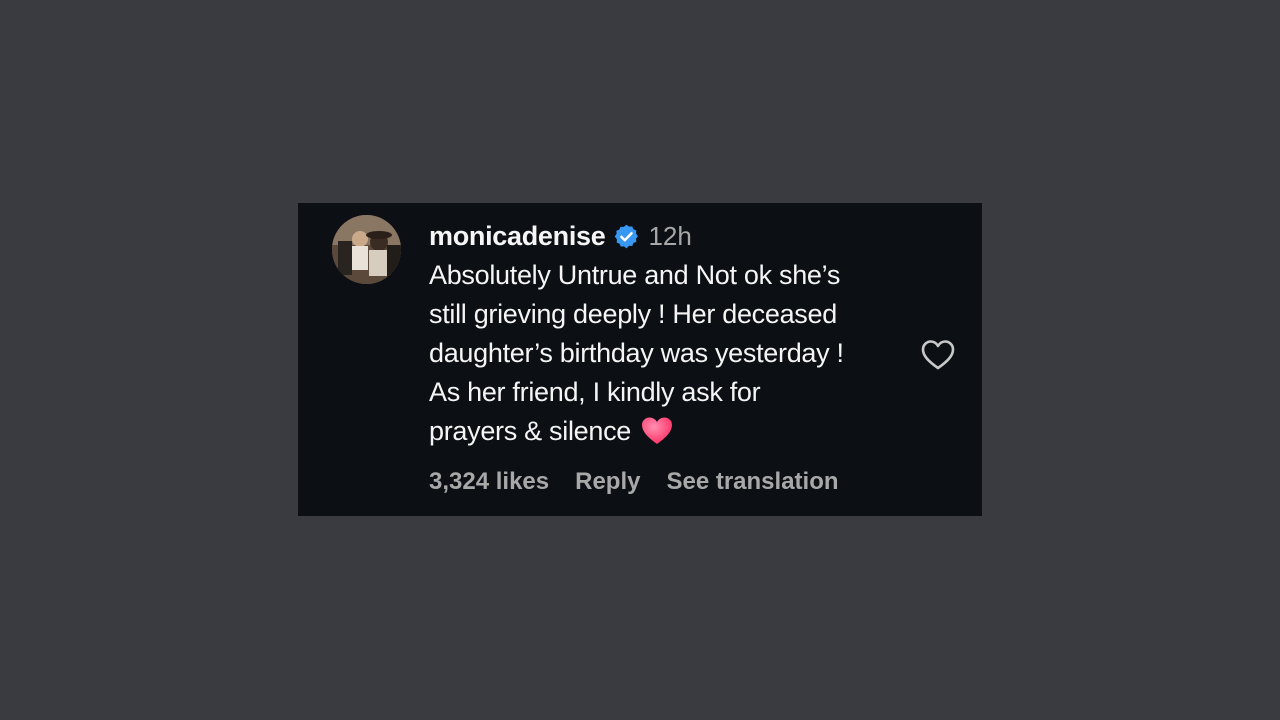  I want to click on verified-badge-icon, so click(626, 236).